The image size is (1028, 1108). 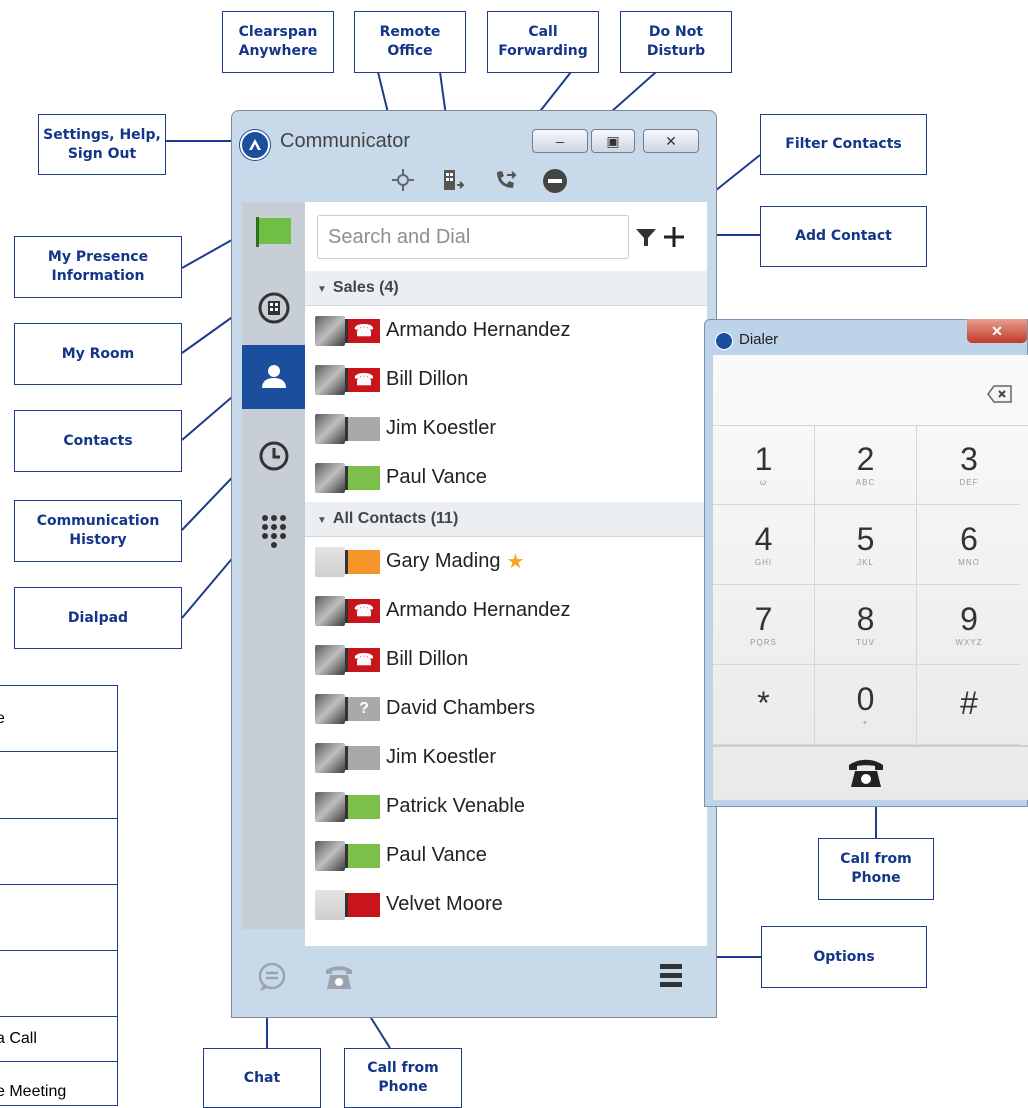 What do you see at coordinates (969, 642) in the screenshot?
I see `dial-key-letters: WXYZ` at bounding box center [969, 642].